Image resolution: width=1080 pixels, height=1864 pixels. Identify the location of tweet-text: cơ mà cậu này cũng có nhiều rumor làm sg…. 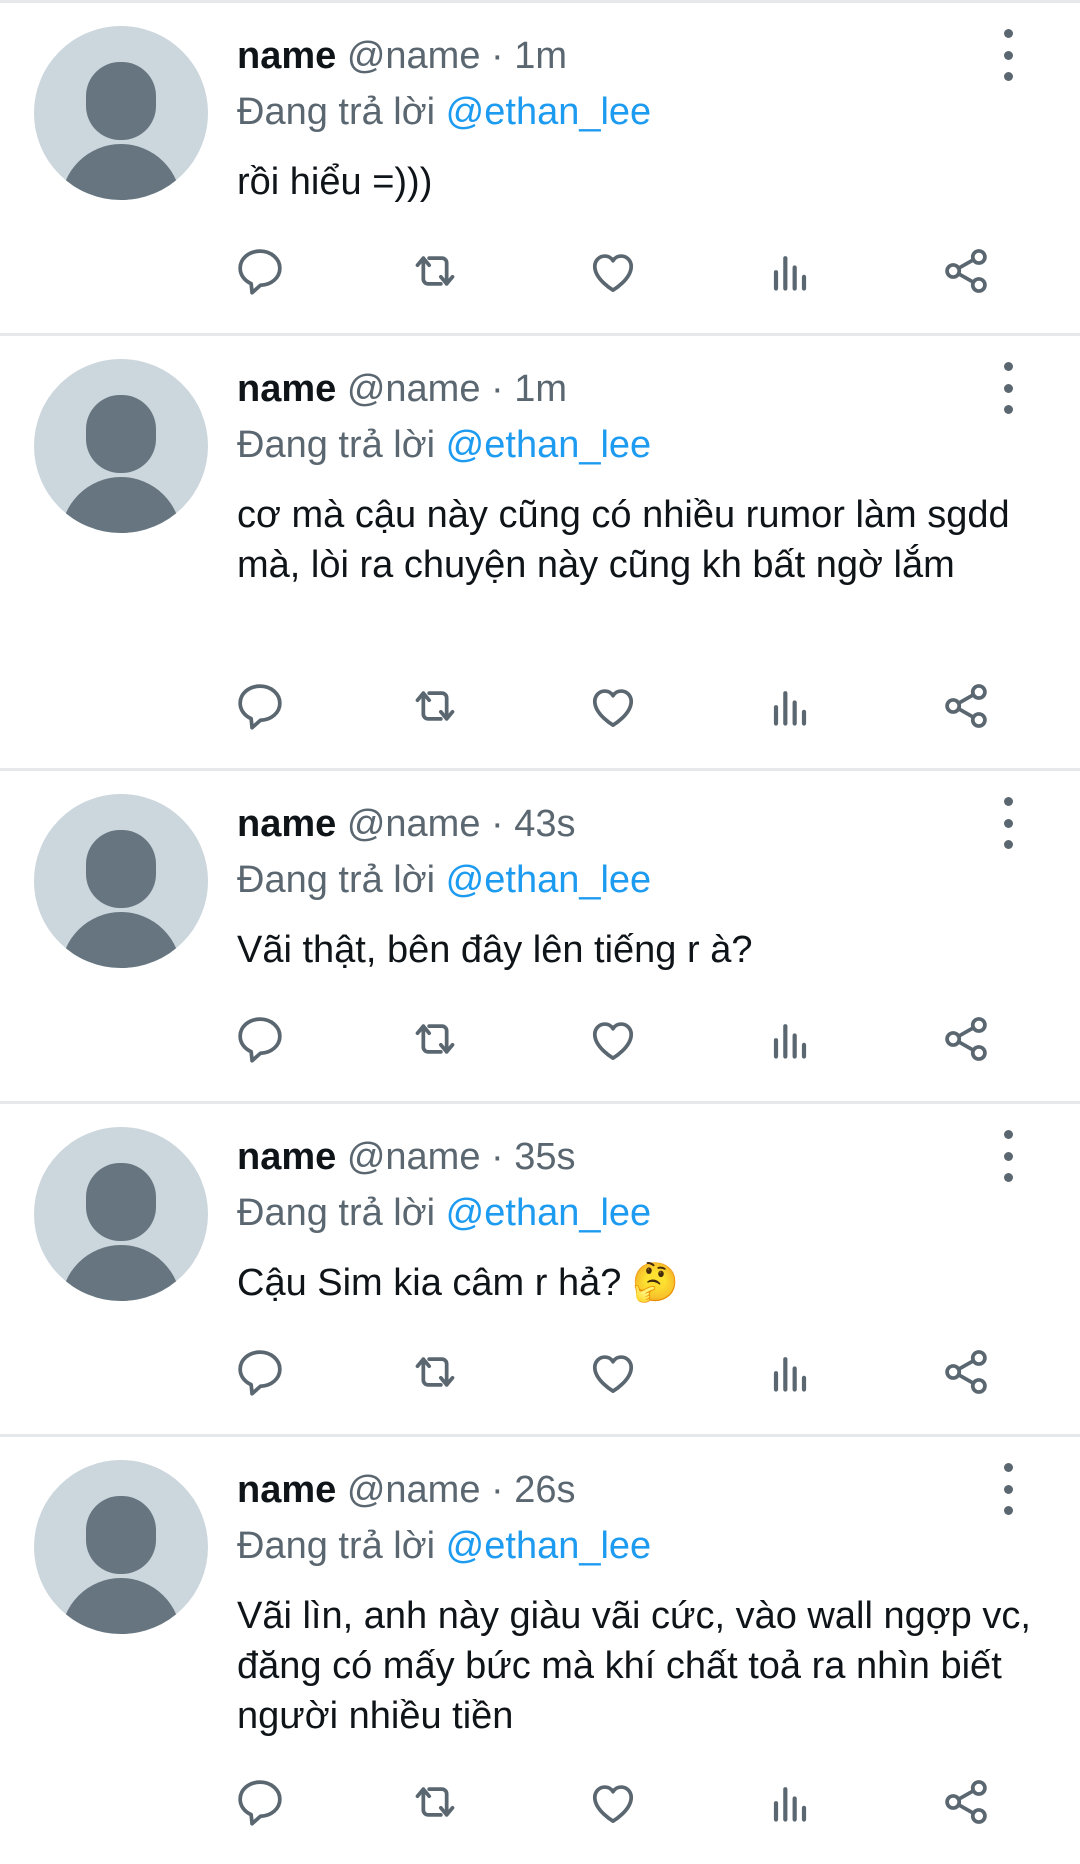
(623, 540).